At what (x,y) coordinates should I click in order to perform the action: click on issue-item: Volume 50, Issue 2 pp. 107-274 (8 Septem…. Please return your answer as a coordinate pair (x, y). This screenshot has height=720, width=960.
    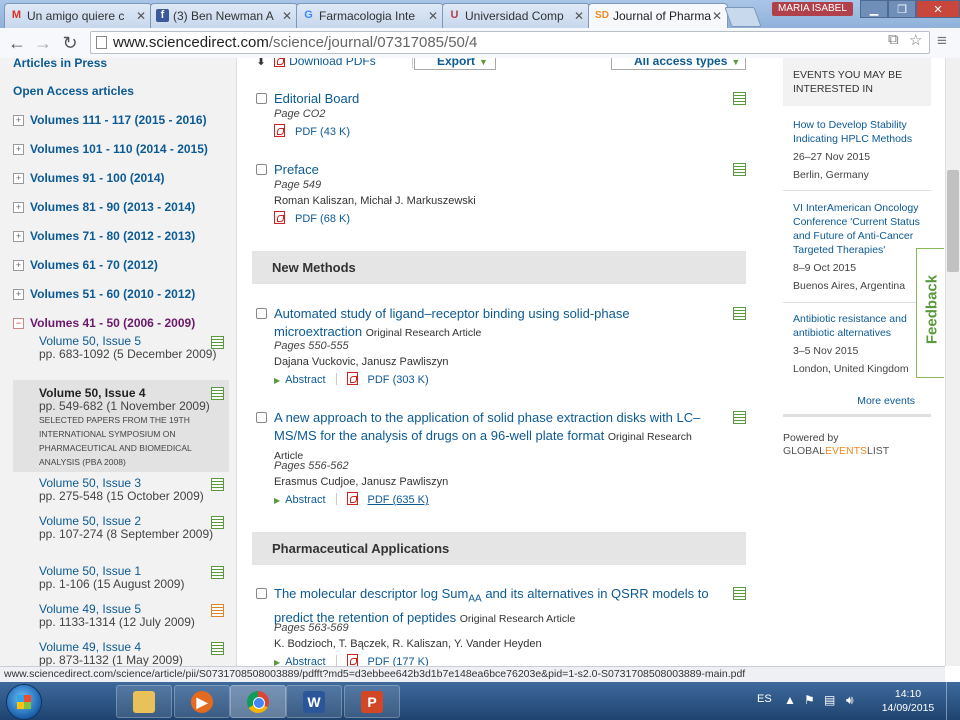
    Looking at the image, I should click on (121, 527).